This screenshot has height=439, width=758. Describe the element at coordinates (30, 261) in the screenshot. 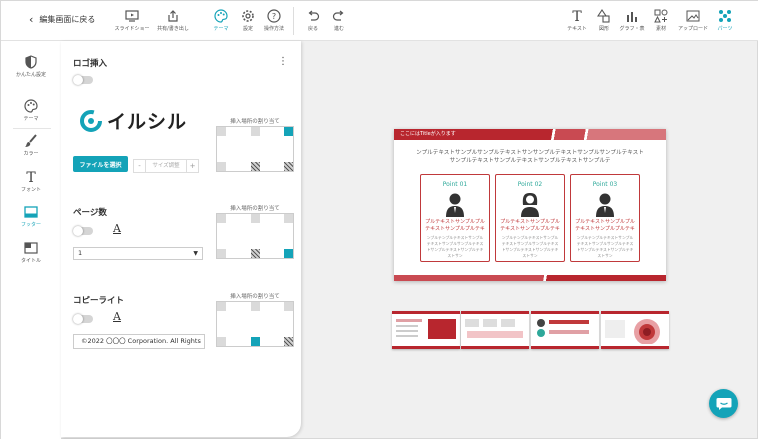

I see `sidebar-label-title: タイトル` at that location.